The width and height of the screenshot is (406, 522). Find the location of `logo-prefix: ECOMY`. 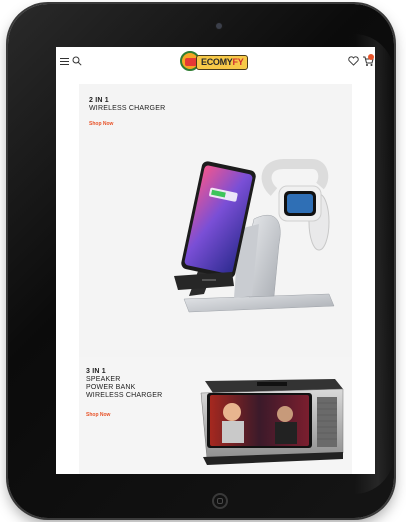

logo-prefix: ECOMY is located at coordinates (217, 62).